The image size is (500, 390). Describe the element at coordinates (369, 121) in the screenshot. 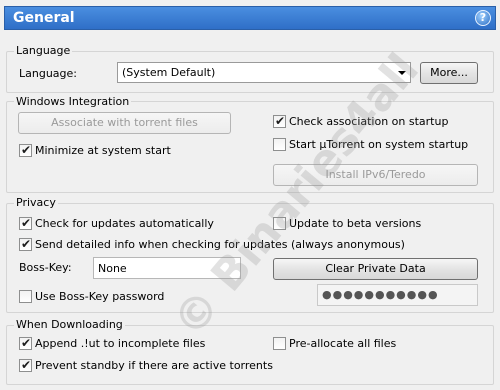

I see `check-association-label: Check association on startup` at that location.